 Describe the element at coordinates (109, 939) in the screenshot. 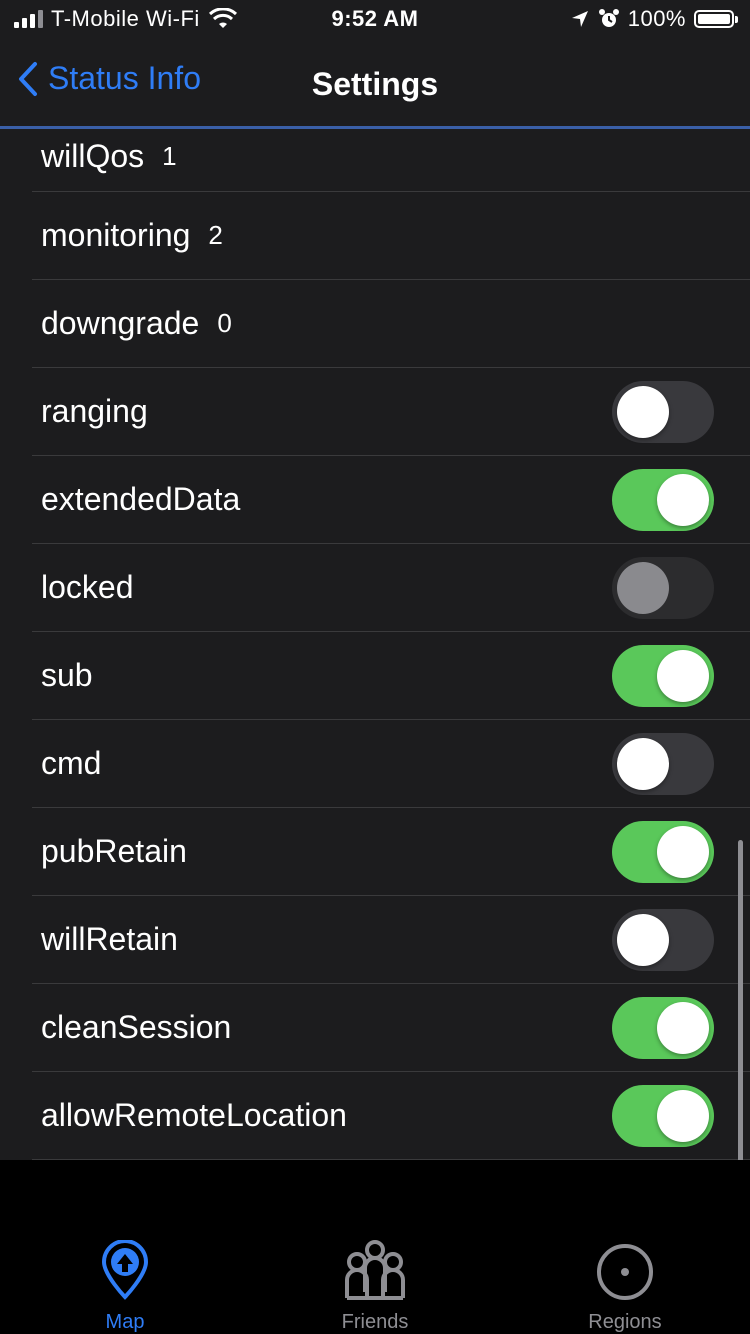

I see `setting-label: willRetain` at that location.